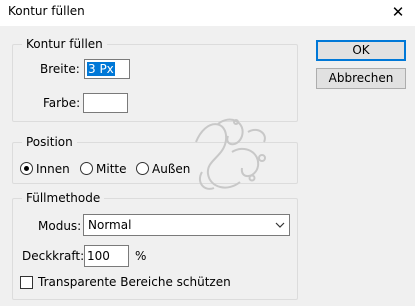 The width and height of the screenshot is (415, 306). Describe the element at coordinates (53, 256) in the screenshot. I see `opacity-label: Deckkraft:` at that location.